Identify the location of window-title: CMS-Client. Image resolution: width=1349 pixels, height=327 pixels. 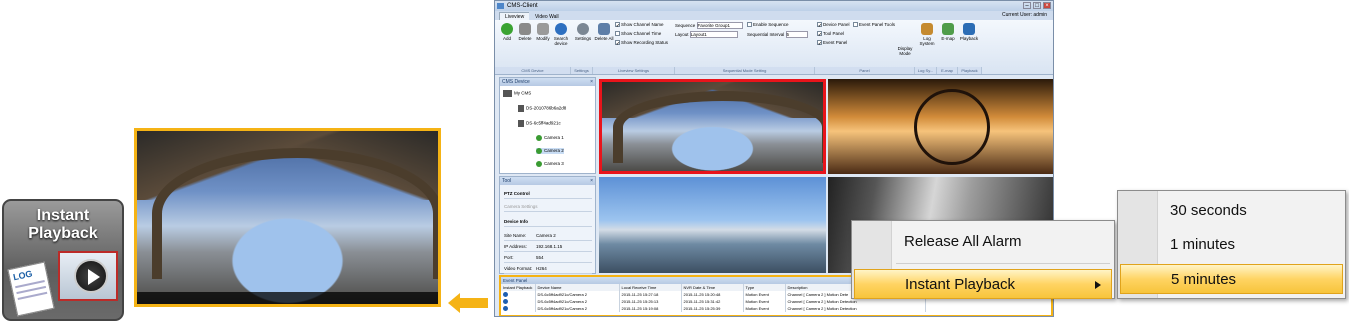
(522, 6).